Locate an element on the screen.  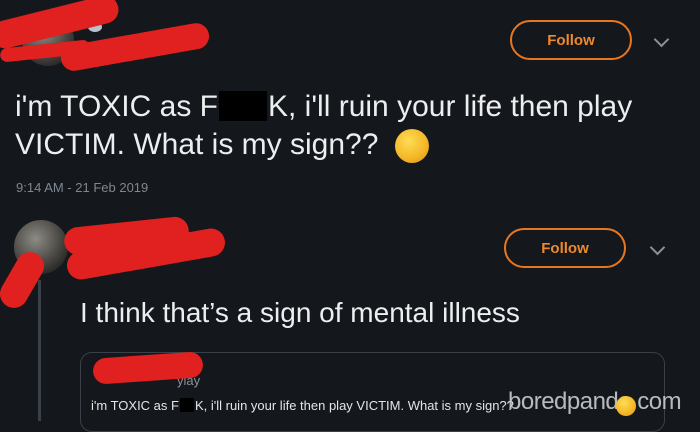
tweet-text-part: i'm TOXIC as F is located at coordinates (116, 106).